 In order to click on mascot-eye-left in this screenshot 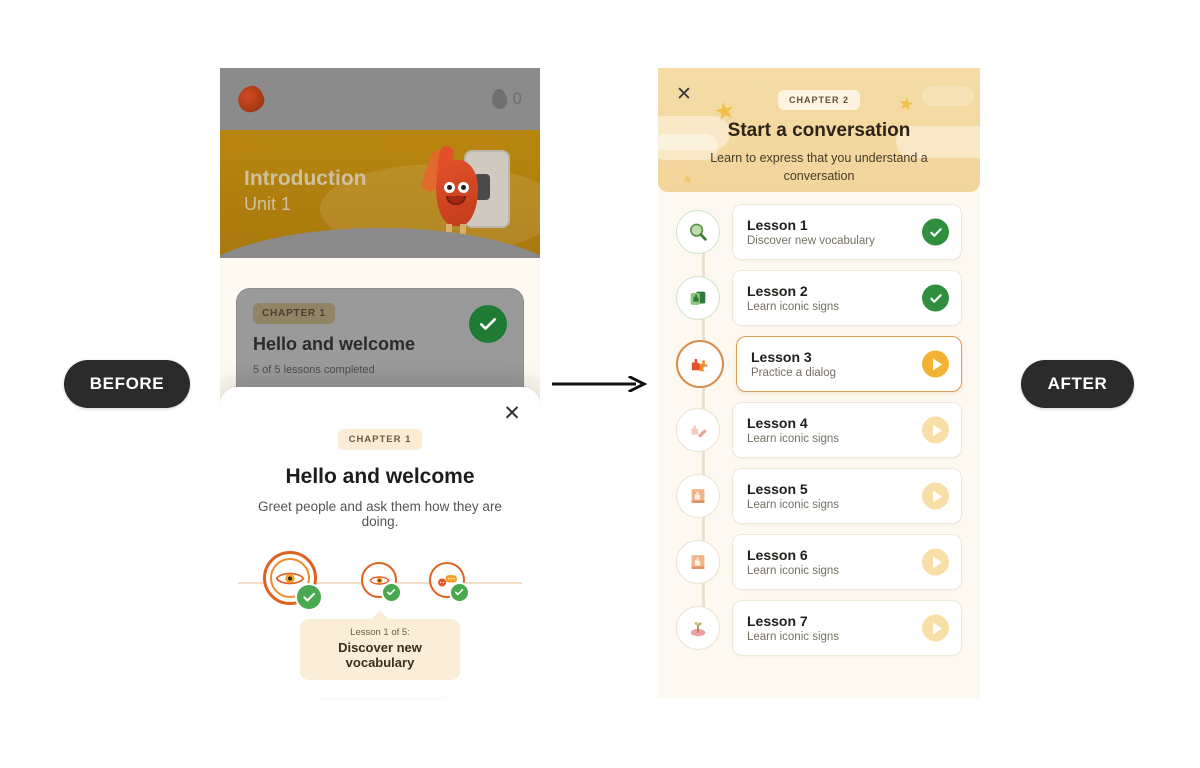, I will do `click(449, 187)`.